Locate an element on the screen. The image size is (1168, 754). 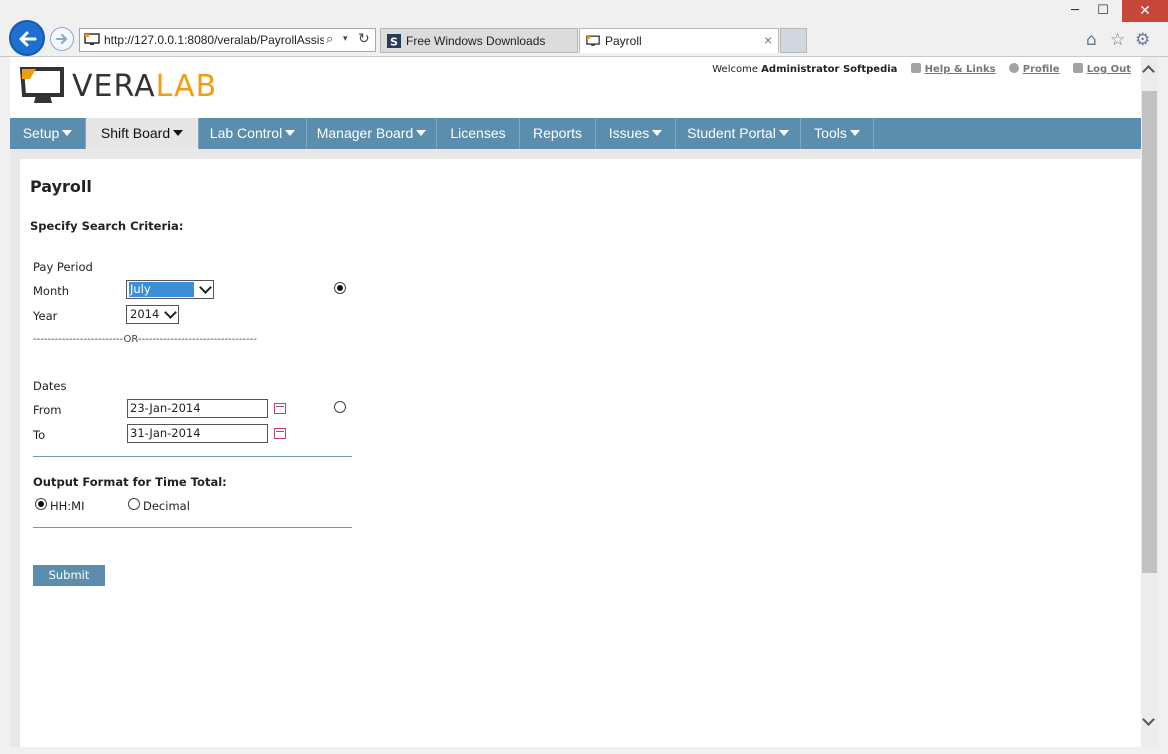
pay-period-label: Pay Period is located at coordinates (63, 267).